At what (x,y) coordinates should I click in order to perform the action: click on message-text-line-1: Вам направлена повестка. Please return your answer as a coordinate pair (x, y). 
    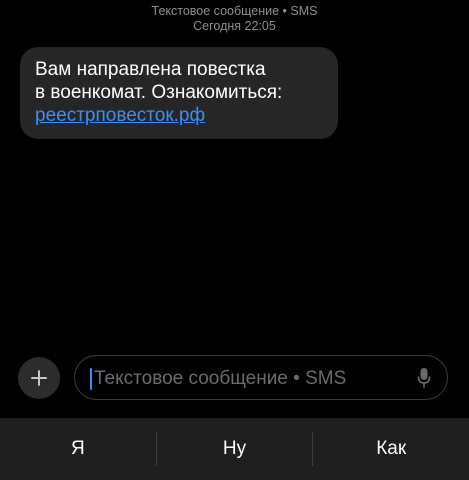
    Looking at the image, I should click on (150, 69).